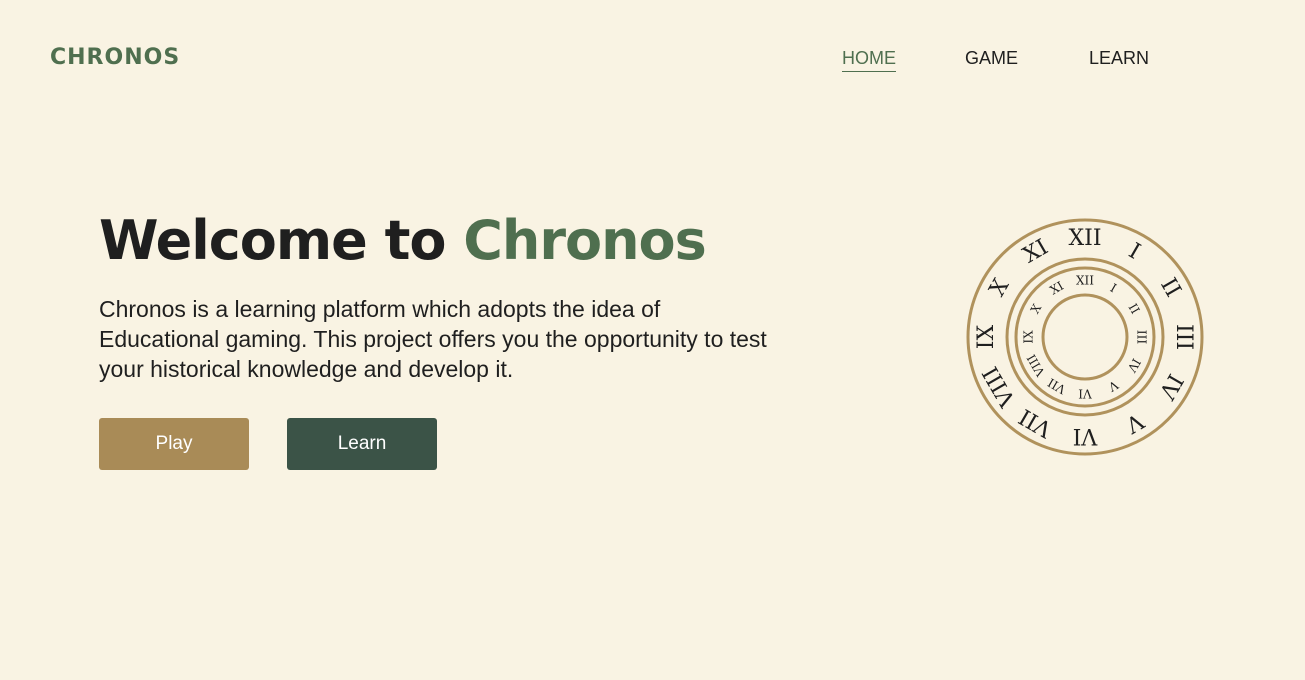 This screenshot has height=680, width=1305. What do you see at coordinates (362, 444) in the screenshot?
I see `learn-button: Learn` at bounding box center [362, 444].